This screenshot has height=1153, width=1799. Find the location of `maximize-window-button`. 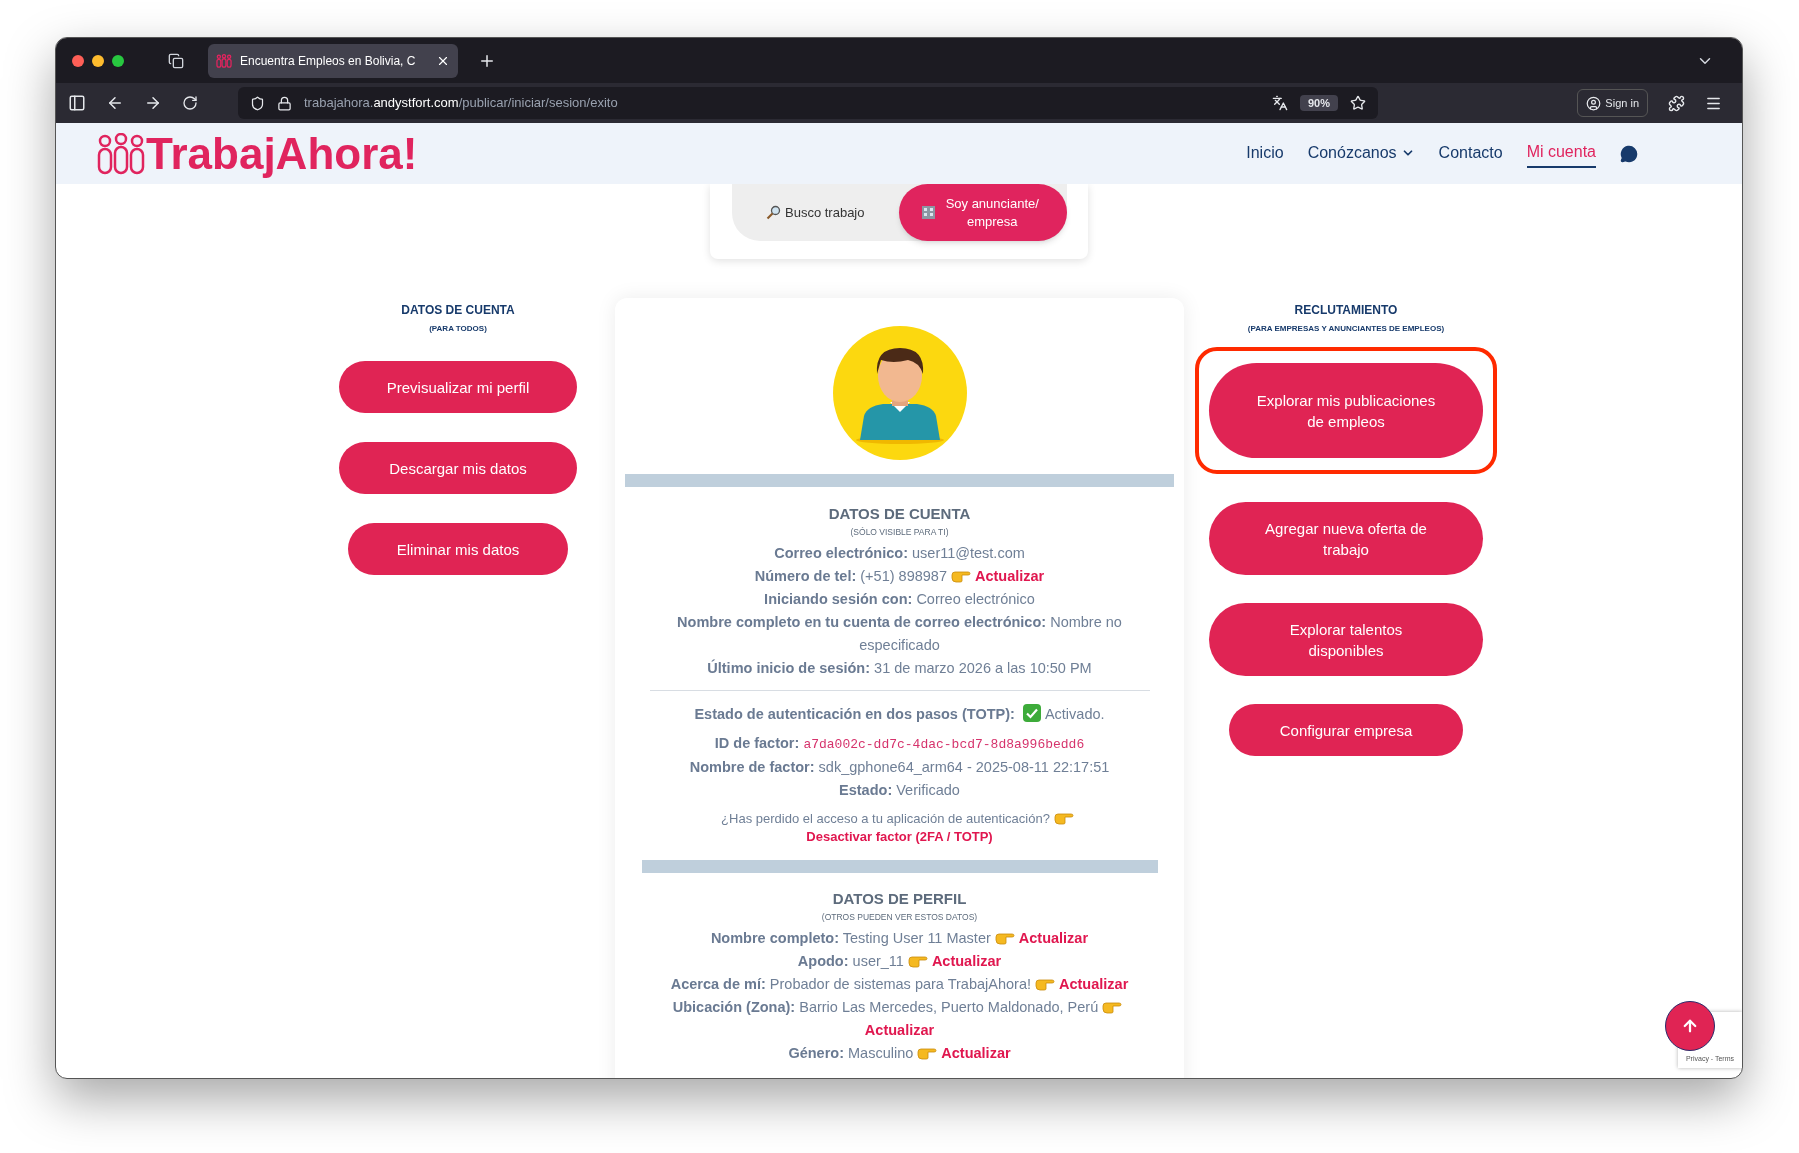

maximize-window-button is located at coordinates (118, 60).